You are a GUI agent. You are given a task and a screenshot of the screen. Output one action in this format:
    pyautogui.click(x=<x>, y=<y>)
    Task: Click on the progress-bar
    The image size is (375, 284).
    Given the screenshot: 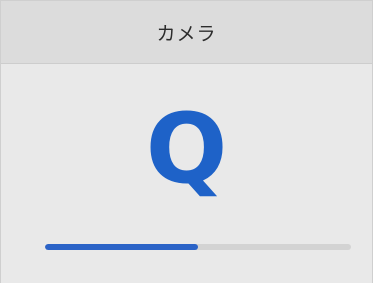 What is the action you would take?
    pyautogui.click(x=198, y=247)
    